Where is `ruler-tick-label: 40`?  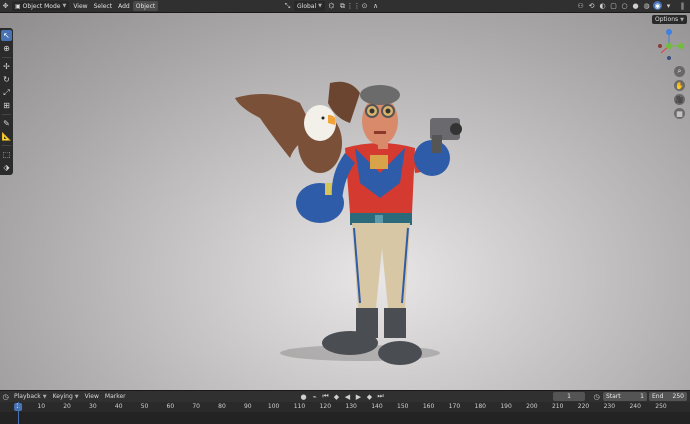 ruler-tick-label: 40 is located at coordinates (118, 406).